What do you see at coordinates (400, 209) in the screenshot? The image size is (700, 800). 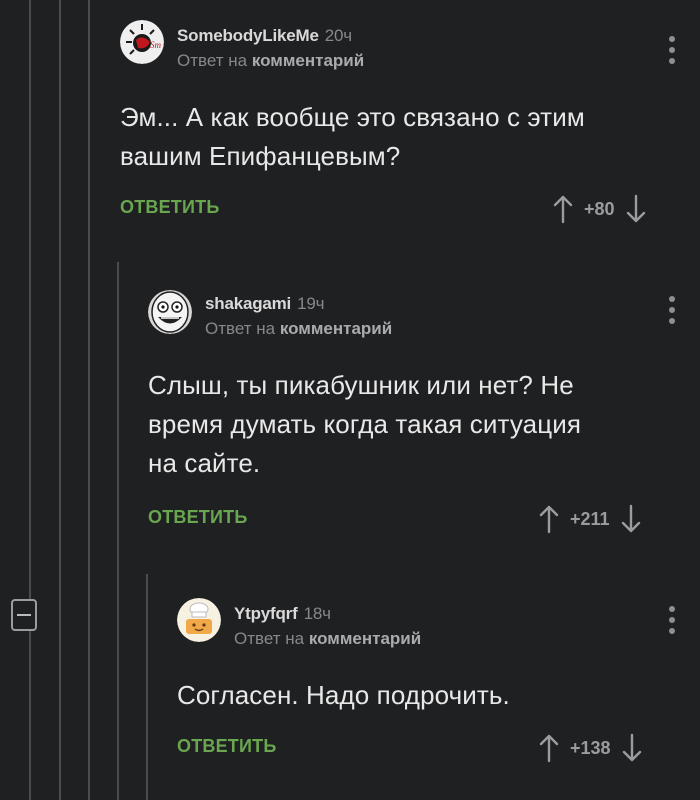 I see `comment-actions: ОТВЕТИТЬ +80` at bounding box center [400, 209].